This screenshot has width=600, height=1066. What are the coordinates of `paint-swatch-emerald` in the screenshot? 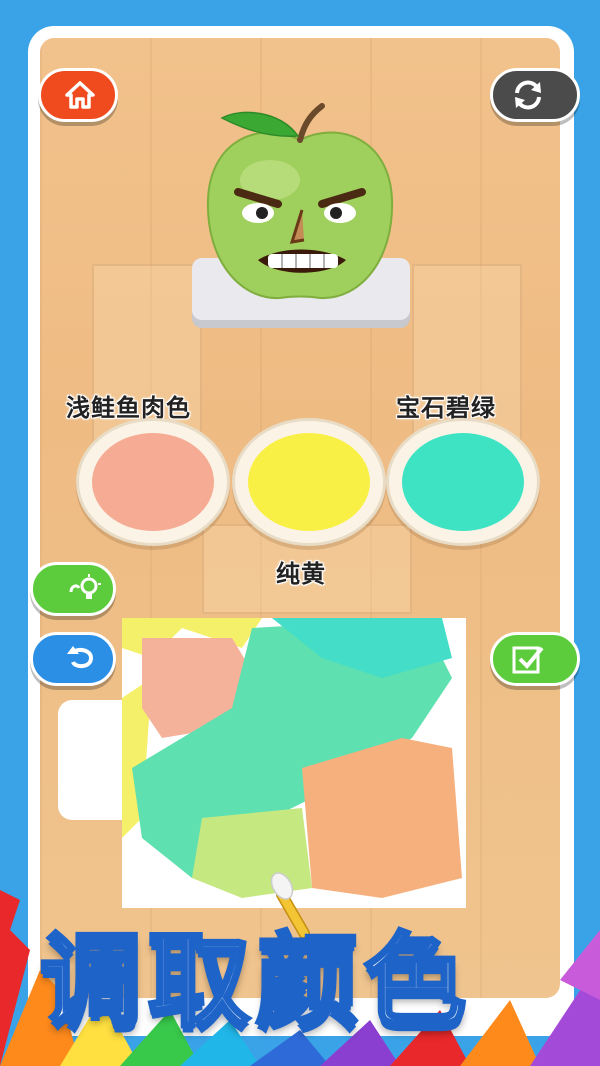 It's located at (463, 482).